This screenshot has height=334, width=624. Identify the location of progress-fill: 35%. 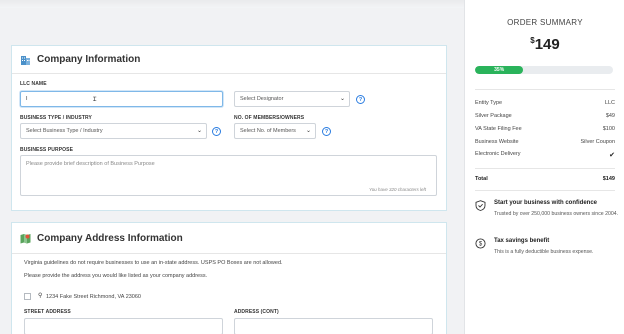
(499, 70).